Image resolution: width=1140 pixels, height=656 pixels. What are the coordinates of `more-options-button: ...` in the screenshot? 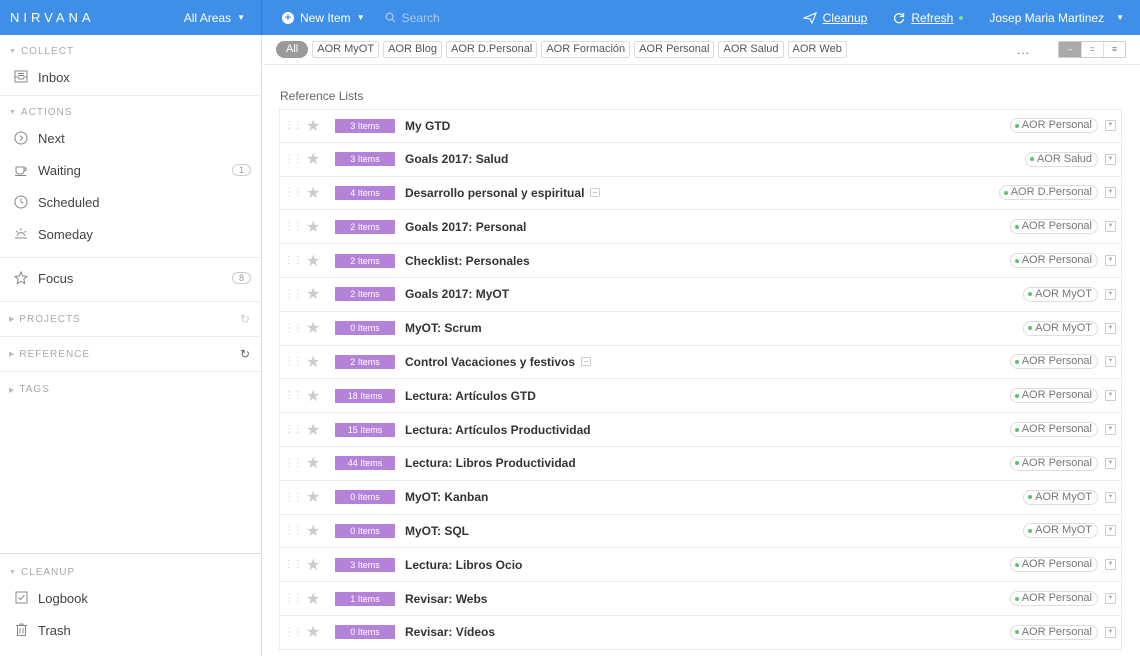 It's located at (1023, 50).